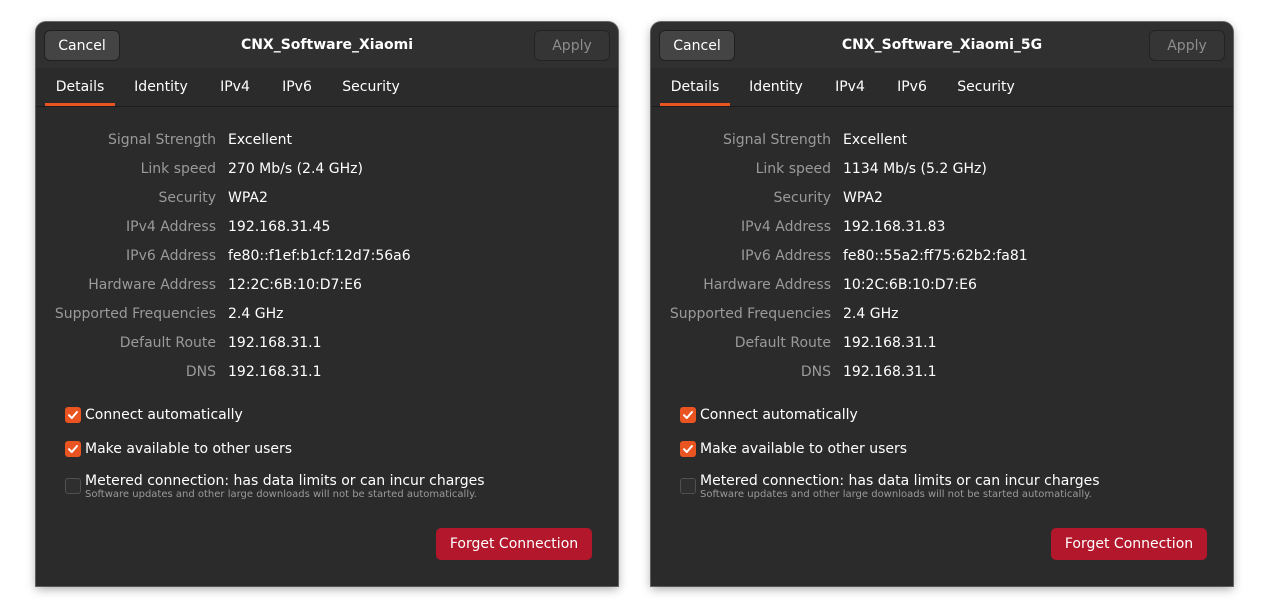 This screenshot has width=1264, height=614. I want to click on detail-row-ipv4-address: IPv4 Address 192.168.31.83, so click(942, 227).